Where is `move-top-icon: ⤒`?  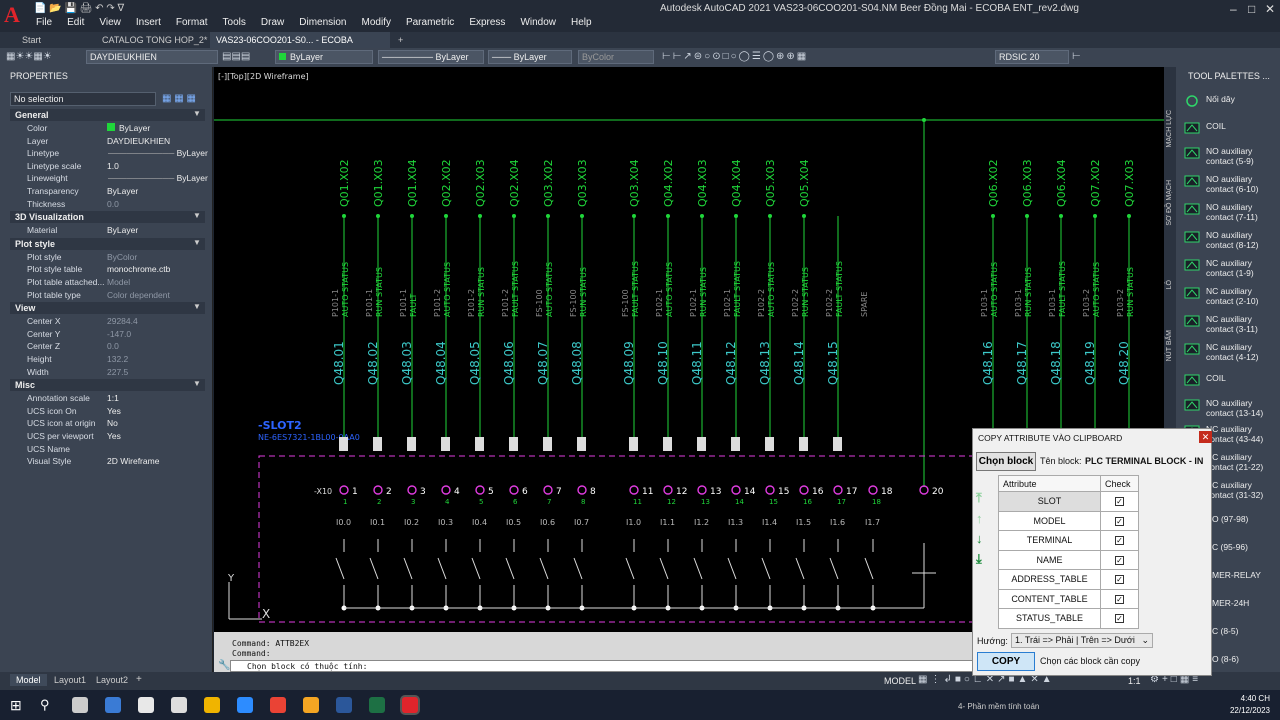 move-top-icon: ⤒ is located at coordinates (979, 498).